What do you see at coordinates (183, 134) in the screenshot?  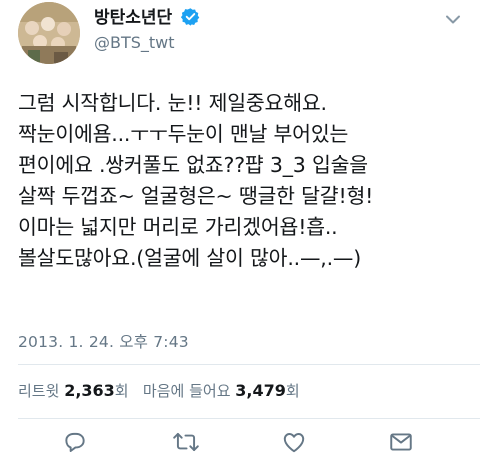 I see `tweet-line: 짝눈이에욤...ㅜㅜ두눈이 맨날 부어있는` at bounding box center [183, 134].